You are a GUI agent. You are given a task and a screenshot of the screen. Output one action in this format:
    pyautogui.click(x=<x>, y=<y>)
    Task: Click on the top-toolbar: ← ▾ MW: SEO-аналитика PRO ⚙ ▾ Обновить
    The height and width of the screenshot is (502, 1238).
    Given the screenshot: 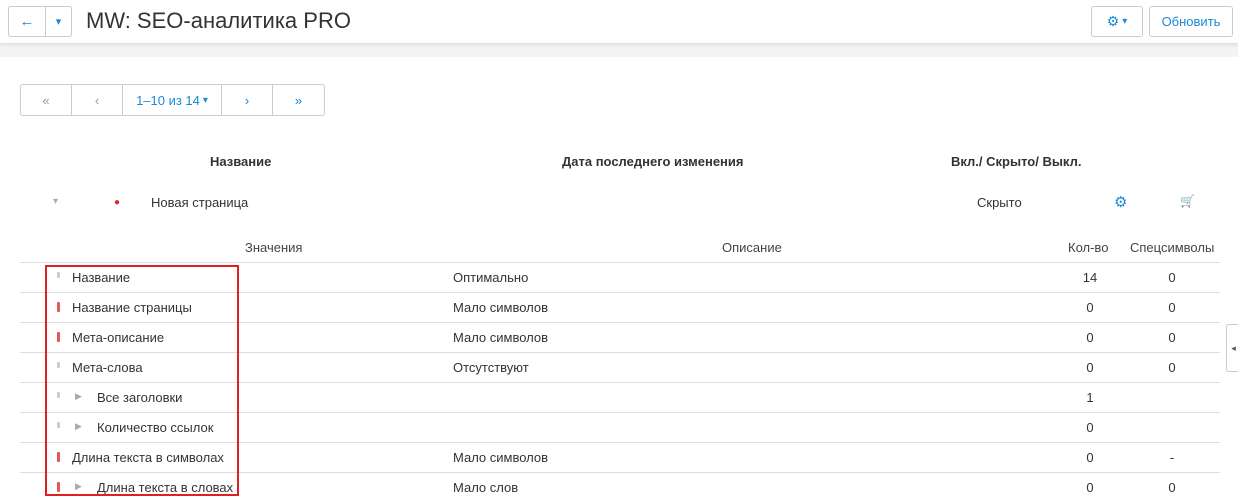 What is the action you would take?
    pyautogui.click(x=619, y=22)
    